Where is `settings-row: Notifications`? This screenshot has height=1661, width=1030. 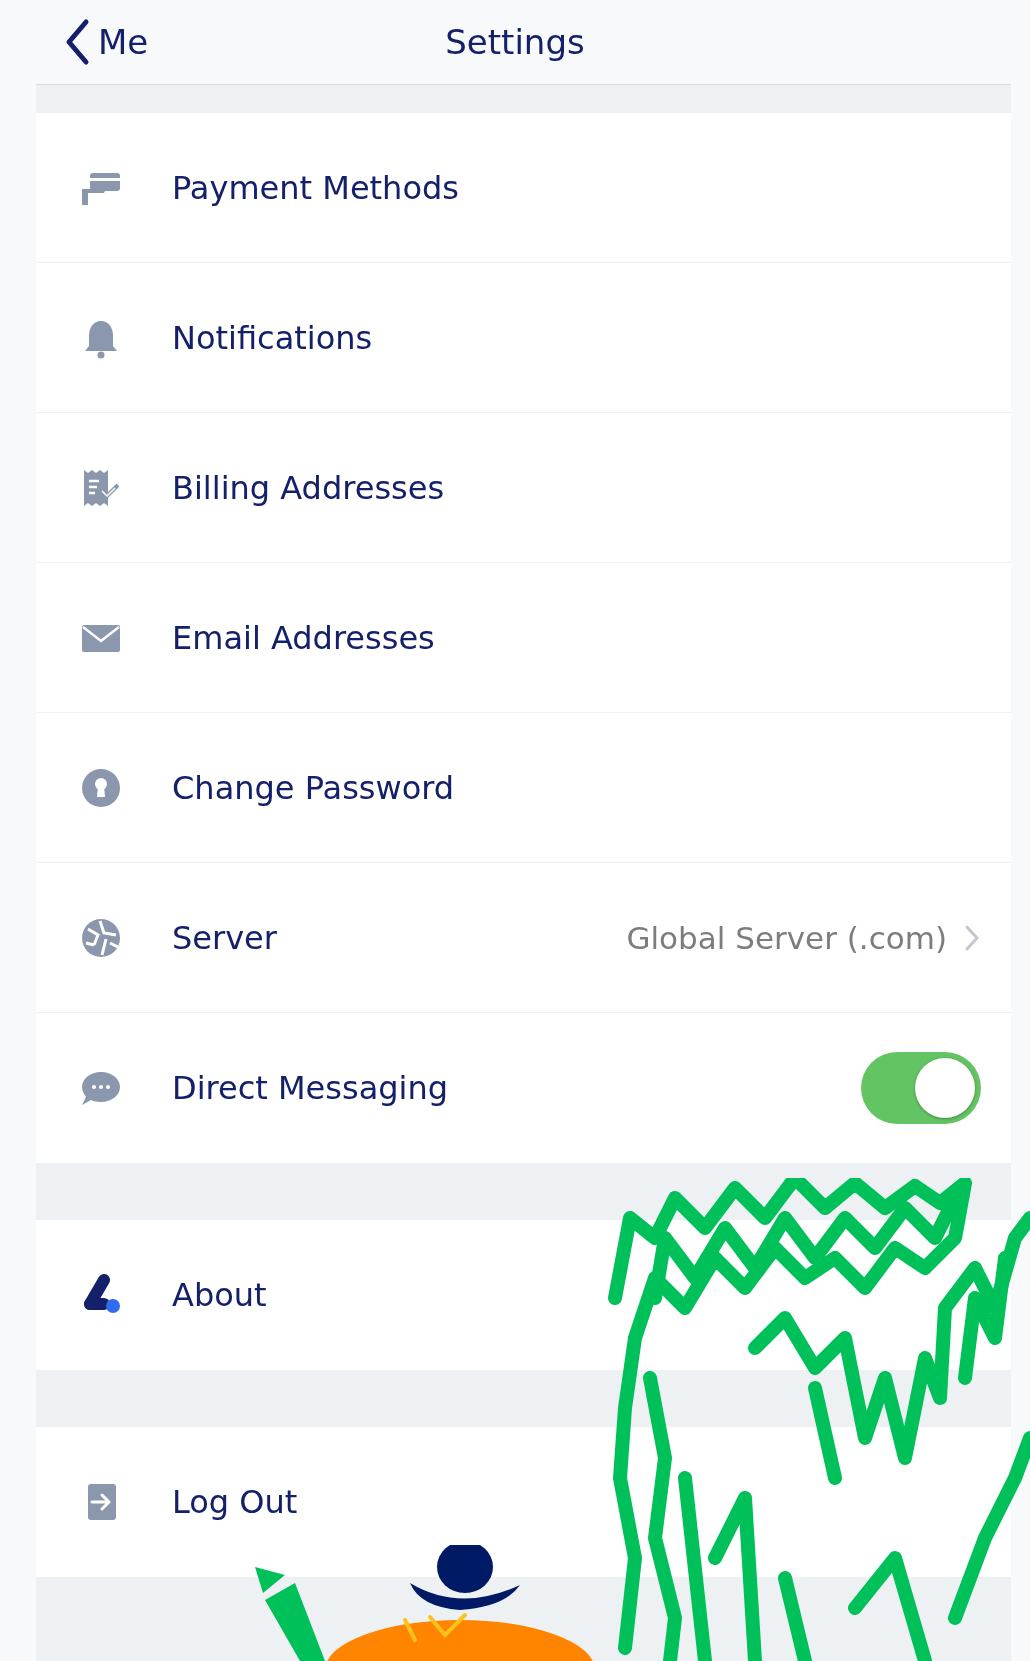 settings-row: Notifications is located at coordinates (523, 338).